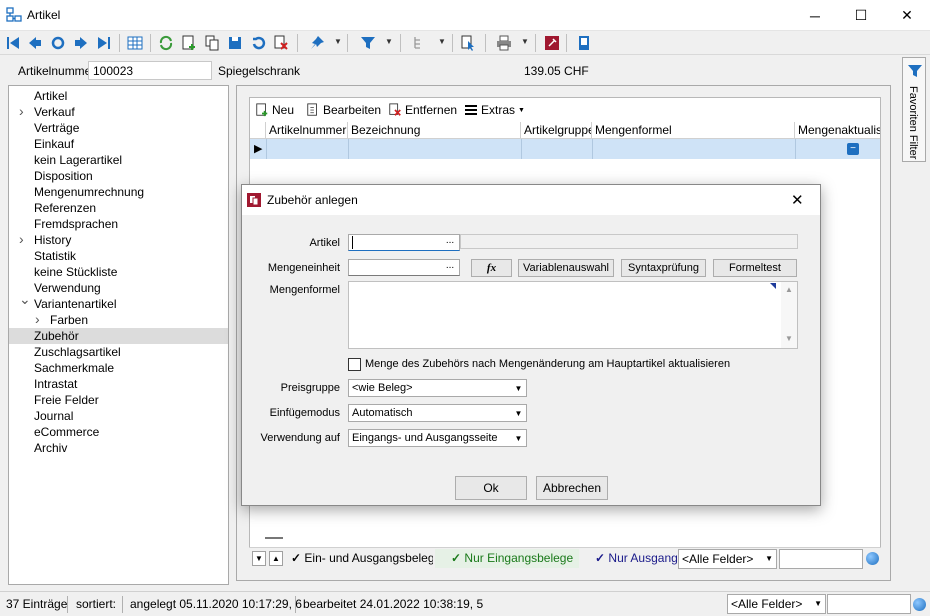 This screenshot has height=616, width=930. What do you see at coordinates (629, 558) in the screenshot?
I see `filter-chip-ausgang: ✓ Nur Ausgangsbelege` at bounding box center [629, 558].